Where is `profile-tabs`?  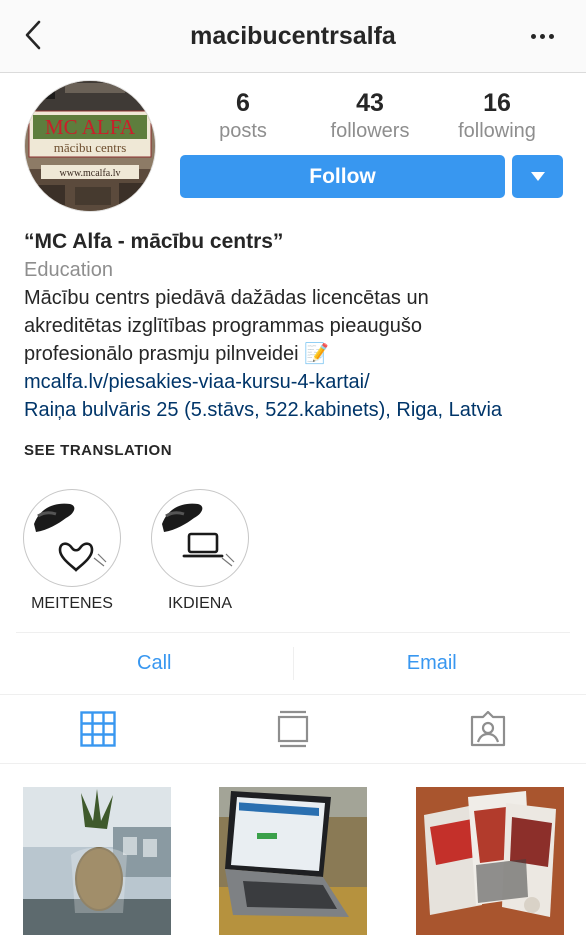 profile-tabs is located at coordinates (293, 729).